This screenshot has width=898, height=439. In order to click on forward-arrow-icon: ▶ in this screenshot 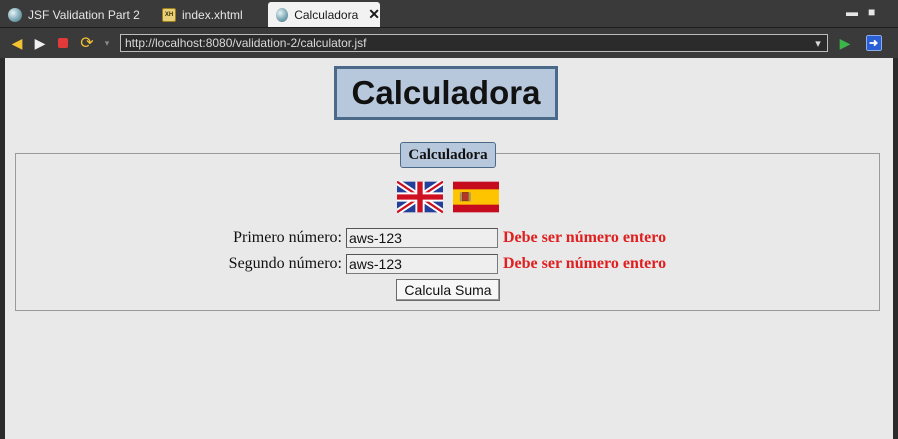, I will do `click(40, 43)`.